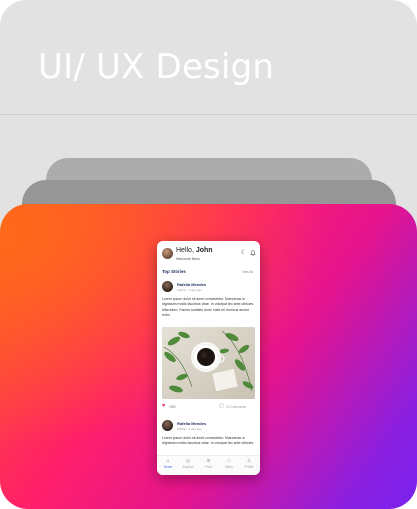  What do you see at coordinates (247, 272) in the screenshot?
I see `view-all-link: View All` at bounding box center [247, 272].